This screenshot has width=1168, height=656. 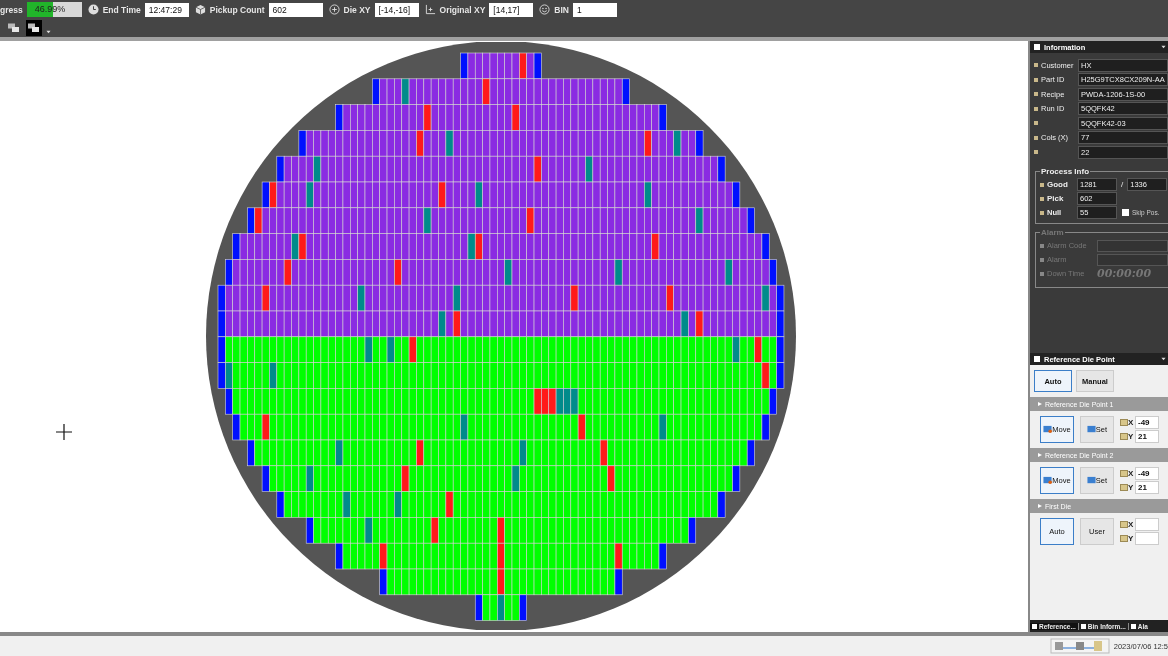 I want to click on field-label: End Time, so click(x=121, y=9).